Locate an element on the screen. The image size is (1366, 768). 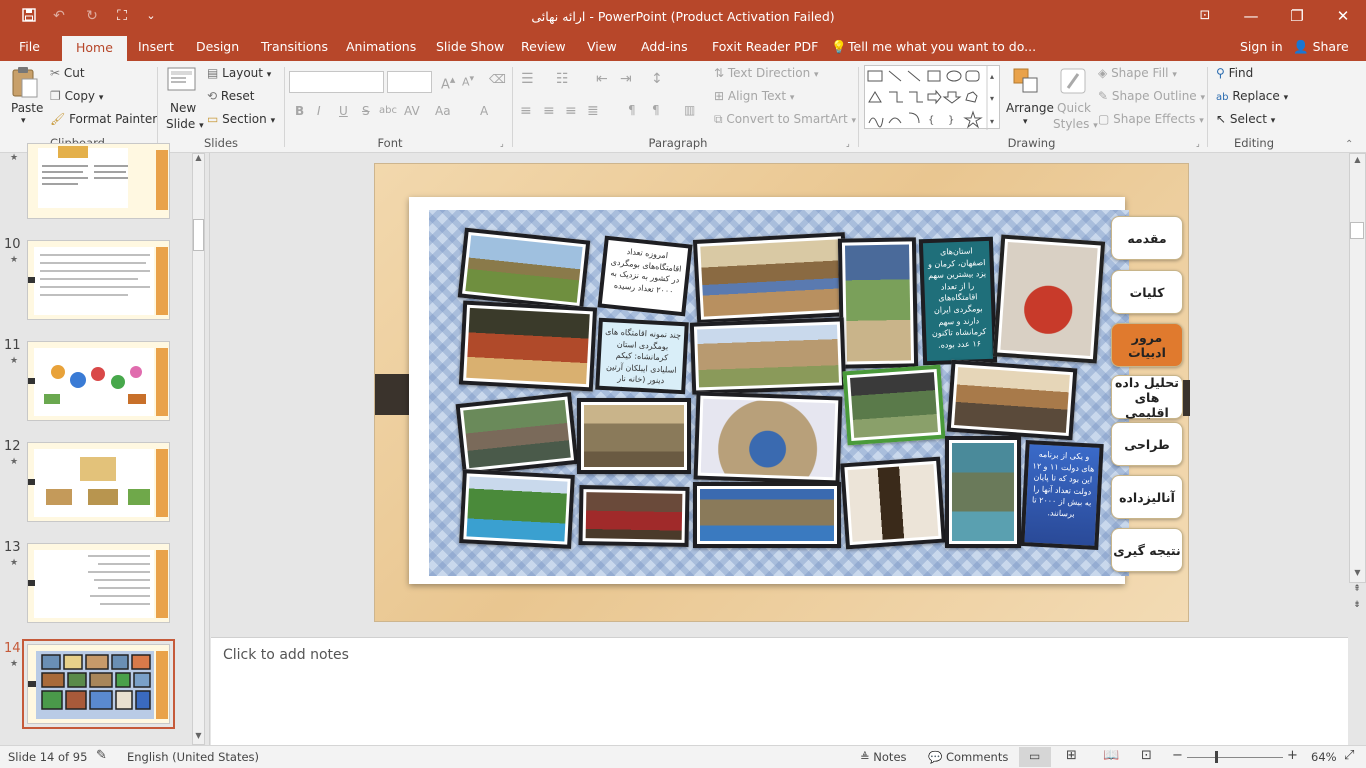
notes-placeholder: Click to add notes is located at coordinates (286, 655).